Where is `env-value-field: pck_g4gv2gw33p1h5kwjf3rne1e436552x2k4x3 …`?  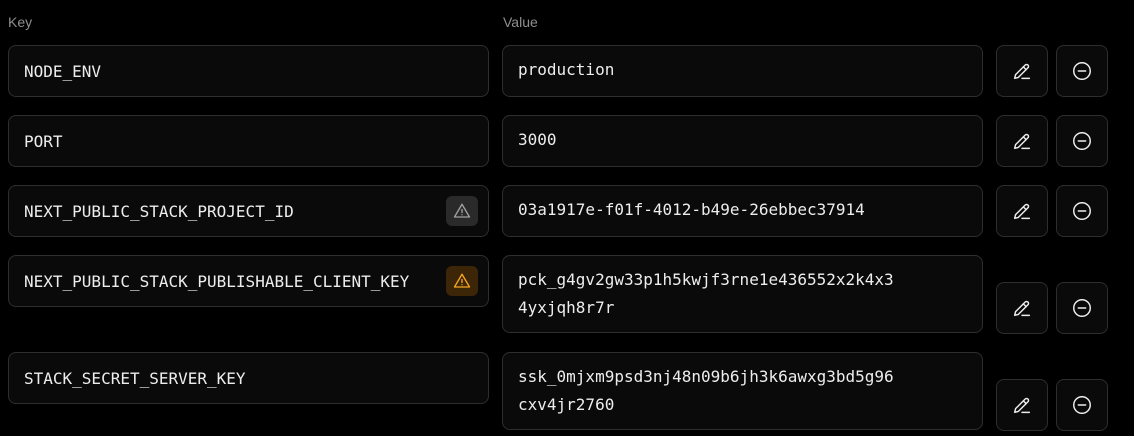 env-value-field: pck_g4gv2gw33p1h5kwjf3rne1e436552x2k4x3 … is located at coordinates (742, 294).